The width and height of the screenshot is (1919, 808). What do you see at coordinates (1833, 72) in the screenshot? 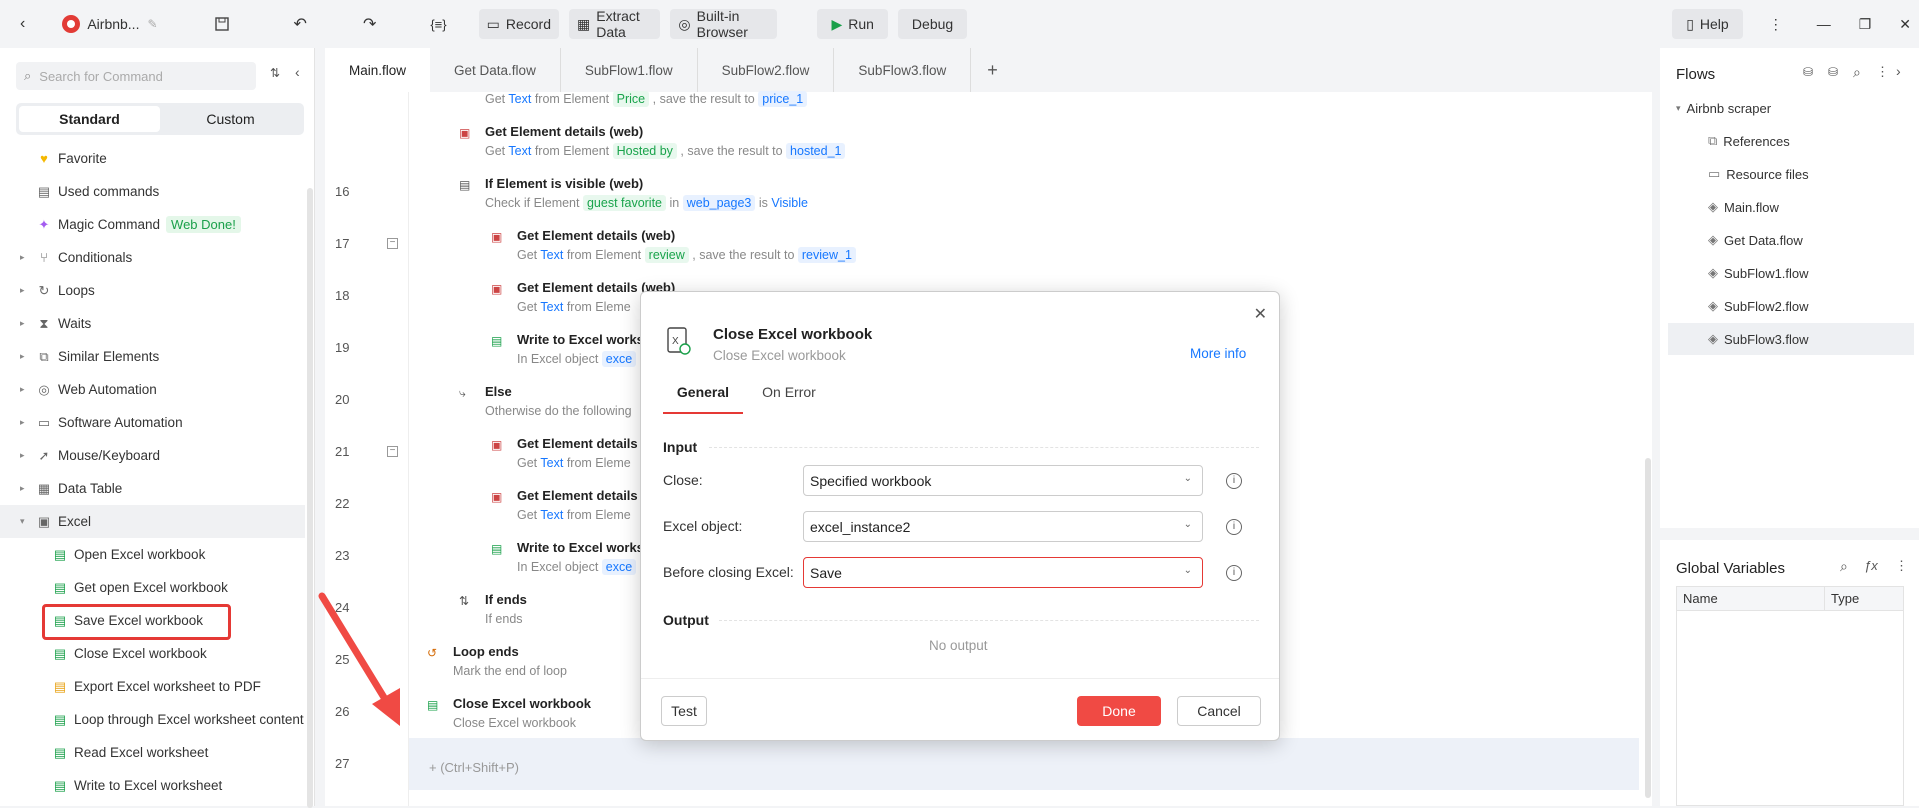
I see `add-subflow-icon: ⛁` at bounding box center [1833, 72].